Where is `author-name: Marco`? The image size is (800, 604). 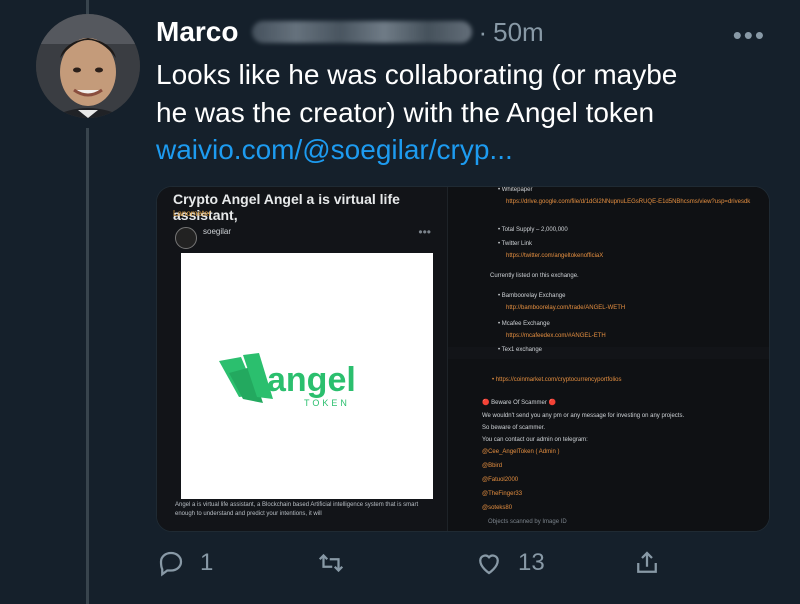 author-name: Marco is located at coordinates (197, 32).